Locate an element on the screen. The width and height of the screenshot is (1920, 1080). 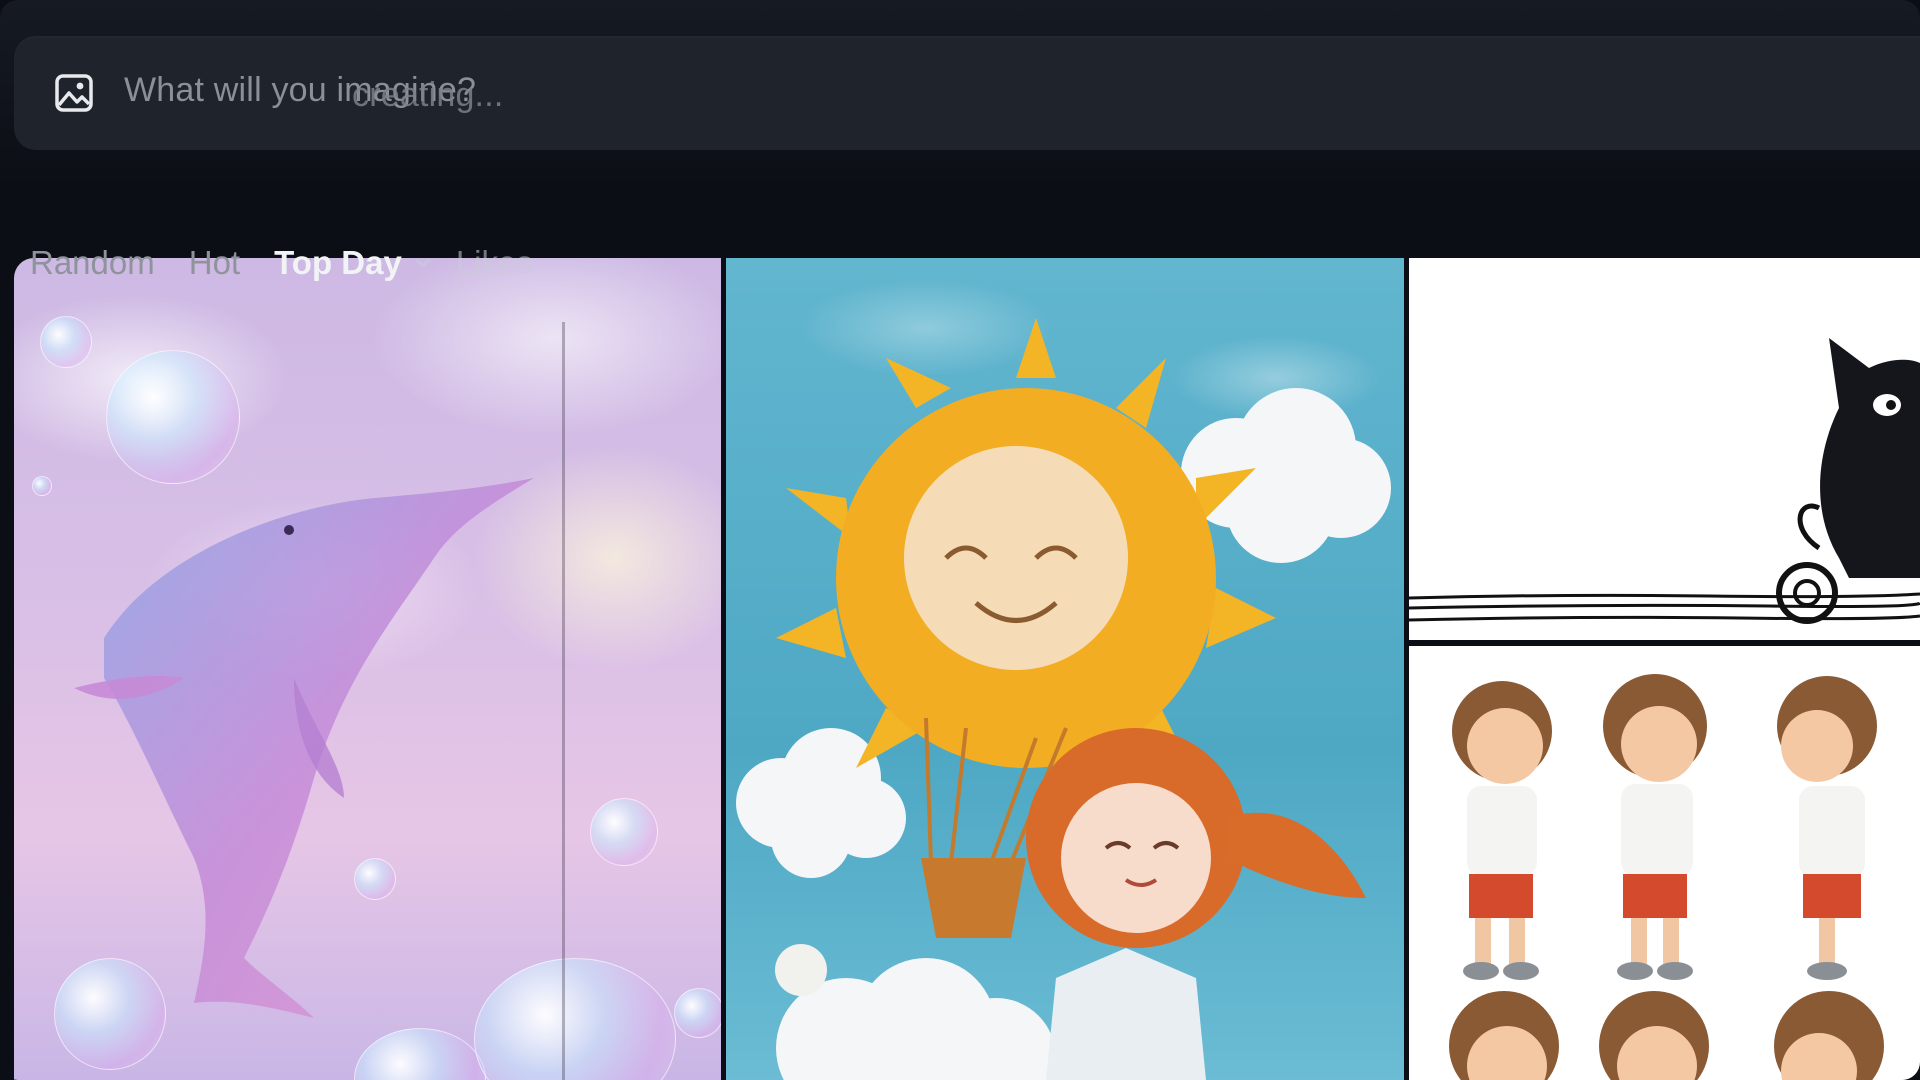
tab-hot: Hot is located at coordinates (214, 263).